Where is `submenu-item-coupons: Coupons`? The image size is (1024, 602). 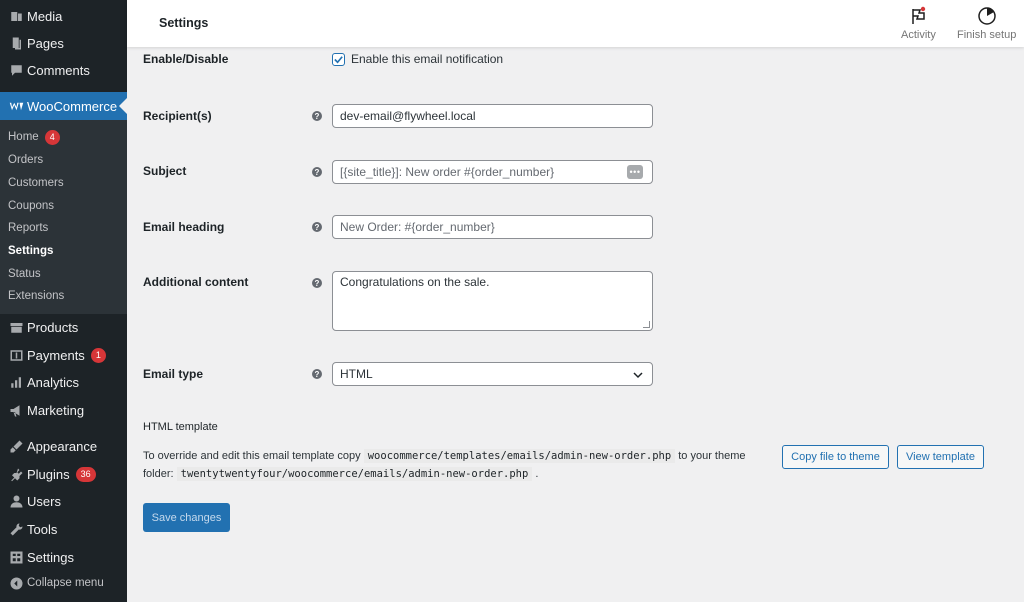 submenu-item-coupons: Coupons is located at coordinates (31, 206).